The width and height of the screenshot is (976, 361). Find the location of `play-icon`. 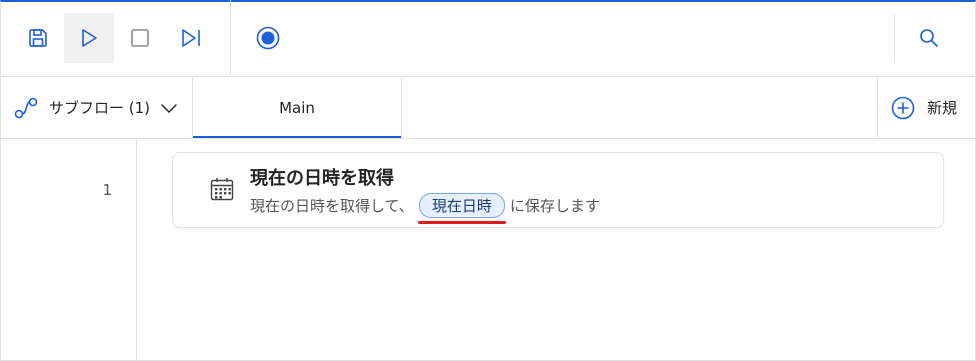

play-icon is located at coordinates (89, 38).